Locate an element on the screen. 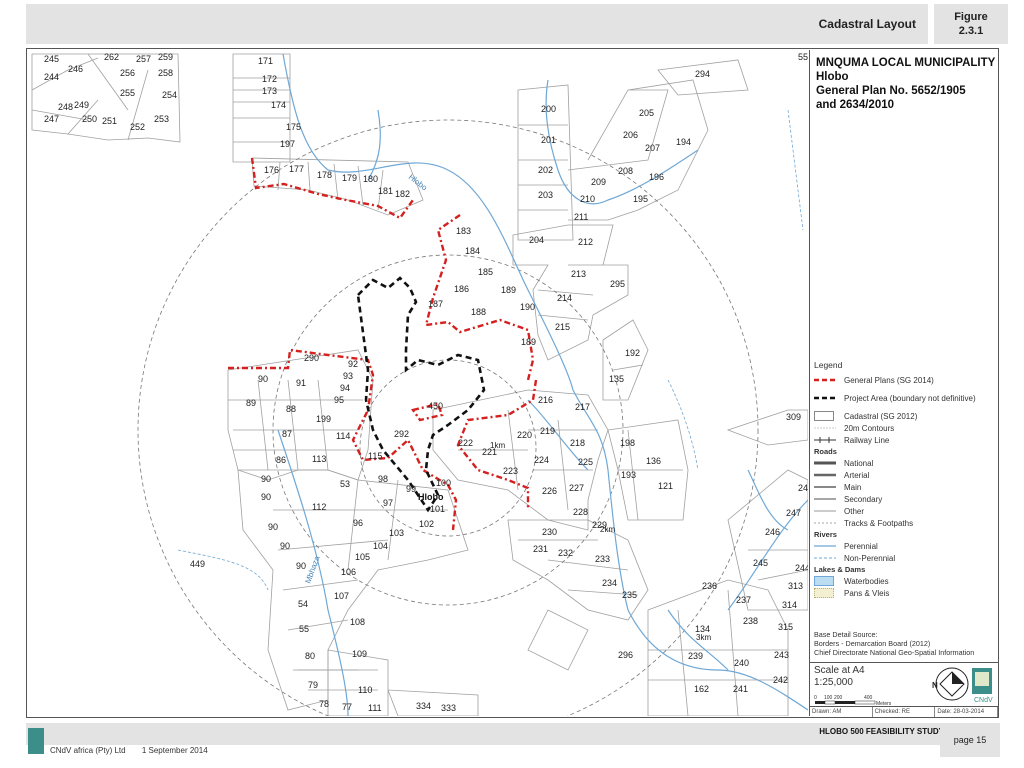  legend-road-secondary: Secondary is located at coordinates (905, 499).